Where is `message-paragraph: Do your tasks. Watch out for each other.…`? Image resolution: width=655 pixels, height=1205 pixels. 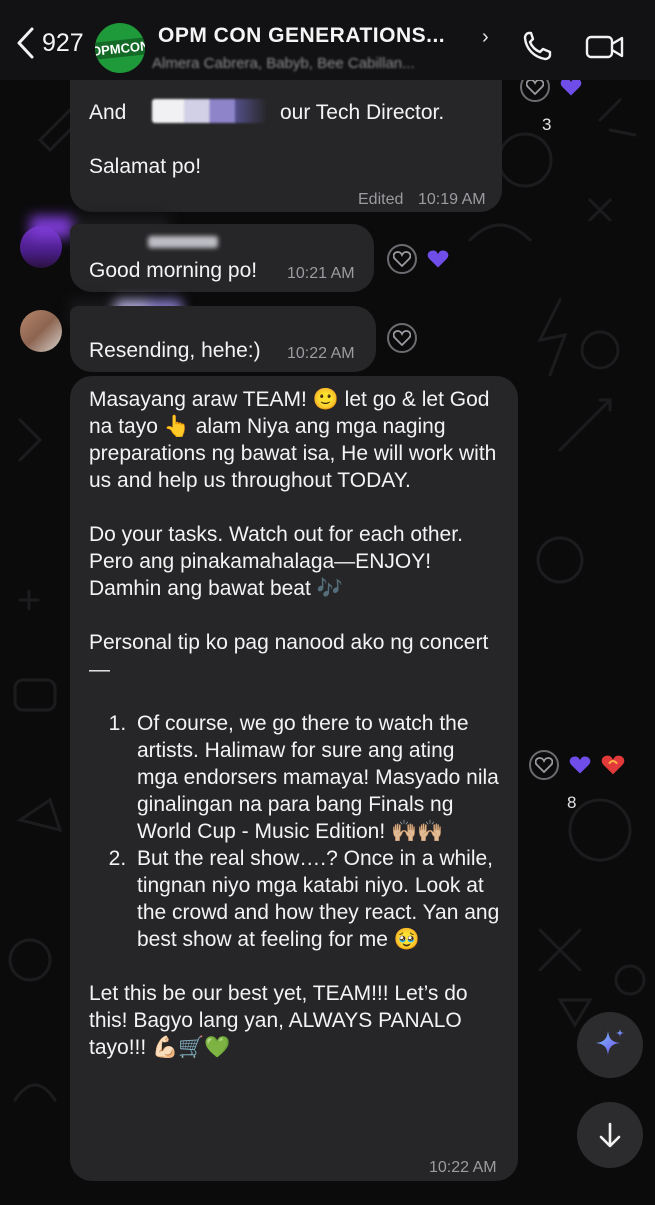 message-paragraph: Do your tasks. Watch out for each other.… is located at coordinates (276, 561).